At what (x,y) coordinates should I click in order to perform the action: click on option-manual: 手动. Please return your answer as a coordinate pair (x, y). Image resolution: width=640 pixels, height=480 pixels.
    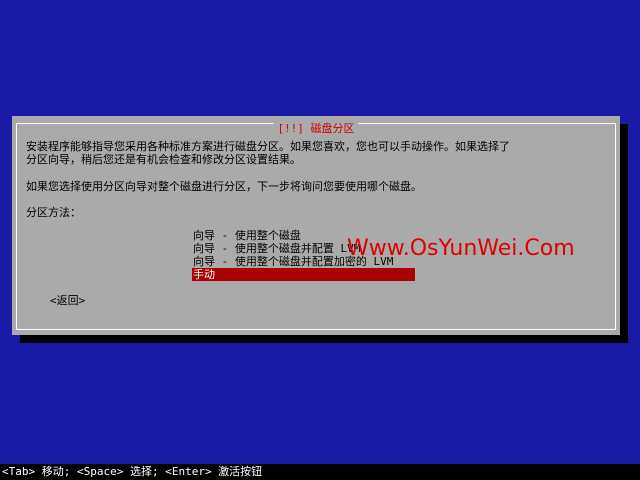
    Looking at the image, I should click on (303, 274).